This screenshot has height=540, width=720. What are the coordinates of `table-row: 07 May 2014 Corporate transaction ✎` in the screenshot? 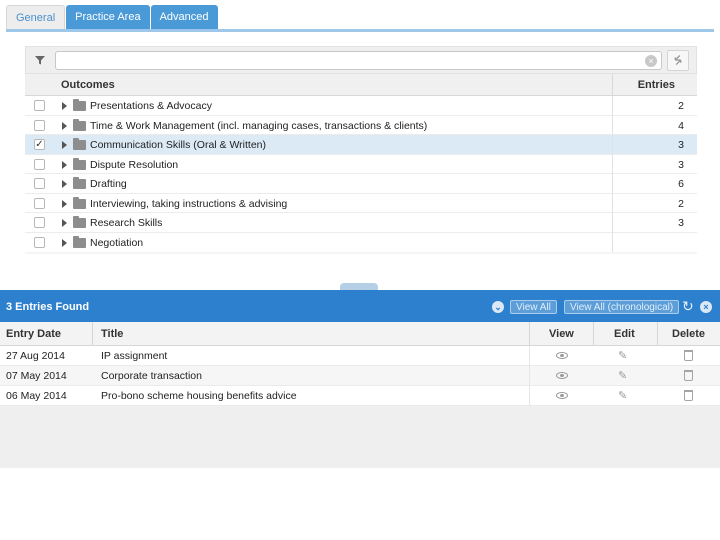 It's located at (360, 376).